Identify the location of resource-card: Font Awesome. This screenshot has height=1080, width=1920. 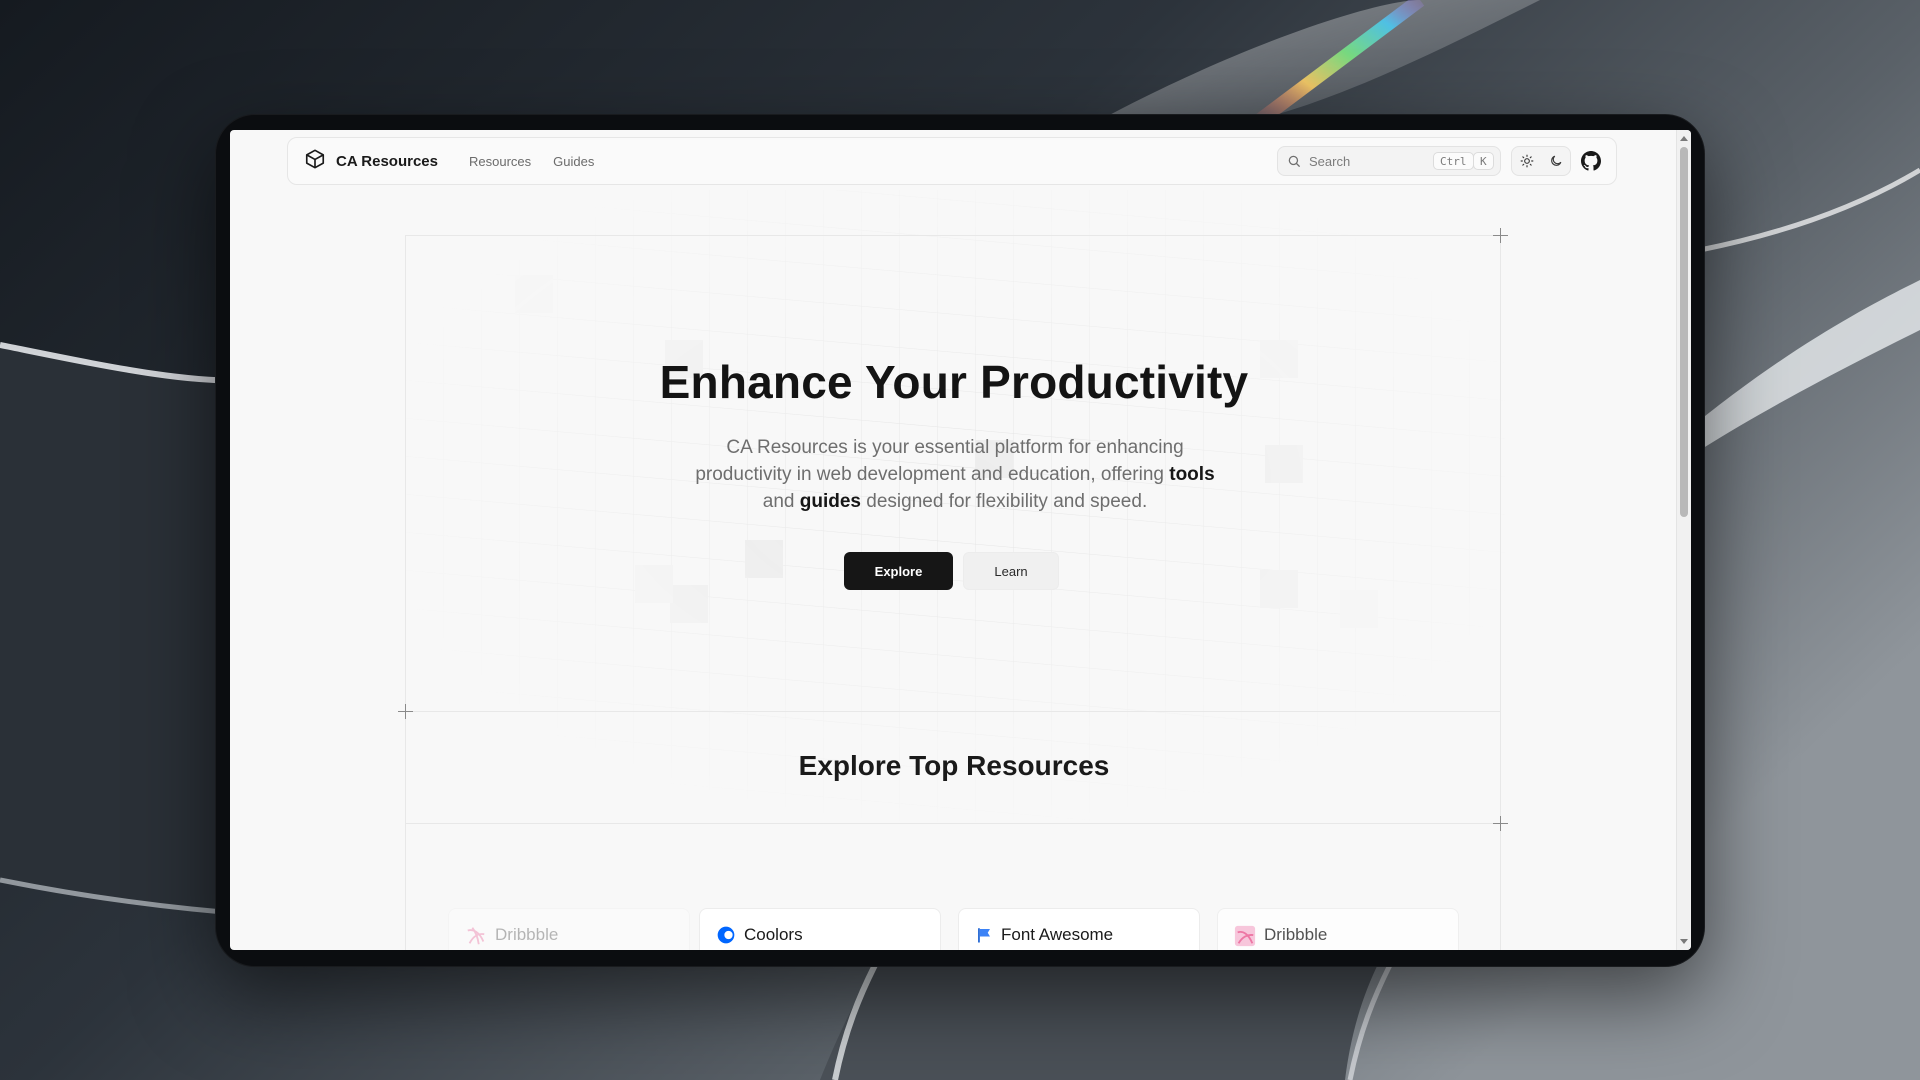
(1079, 929).